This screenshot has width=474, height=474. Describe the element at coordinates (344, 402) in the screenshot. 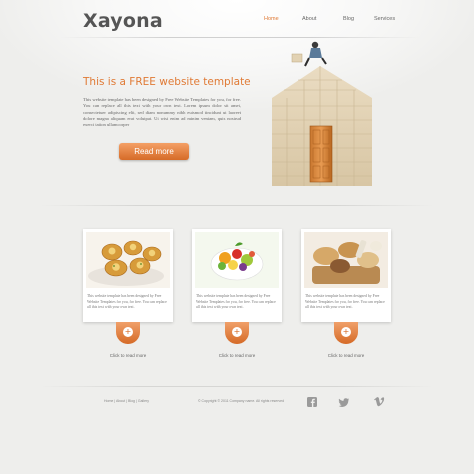

I see `twitter-icon` at that location.